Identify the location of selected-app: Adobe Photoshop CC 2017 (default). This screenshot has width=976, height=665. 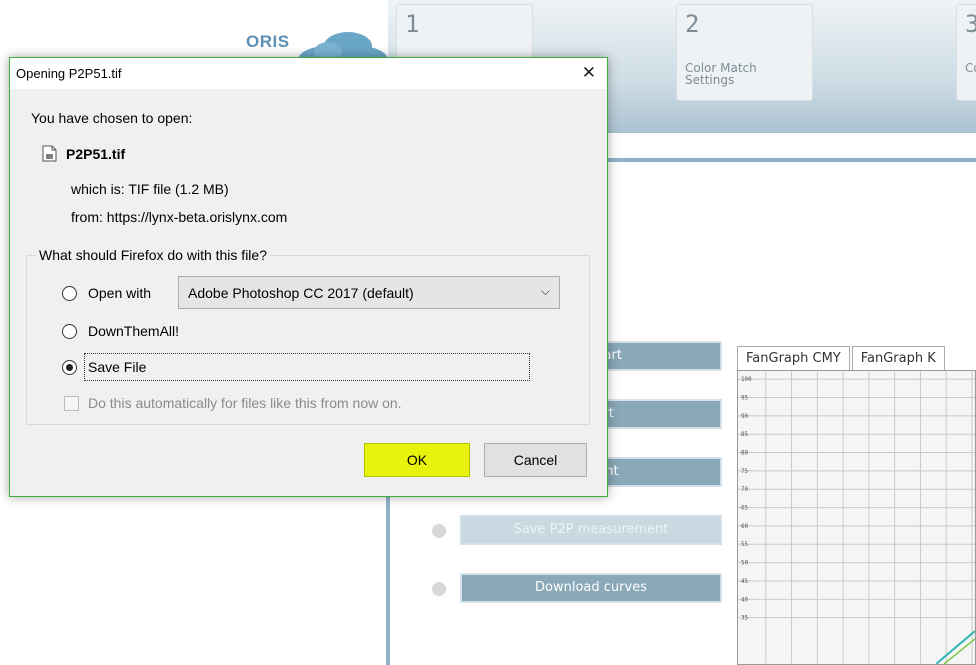
(301, 293).